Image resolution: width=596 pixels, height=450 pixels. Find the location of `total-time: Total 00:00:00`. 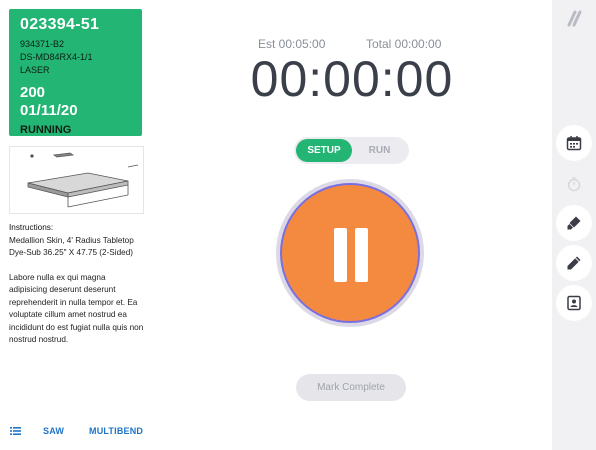

total-time: Total 00:00:00 is located at coordinates (404, 44).